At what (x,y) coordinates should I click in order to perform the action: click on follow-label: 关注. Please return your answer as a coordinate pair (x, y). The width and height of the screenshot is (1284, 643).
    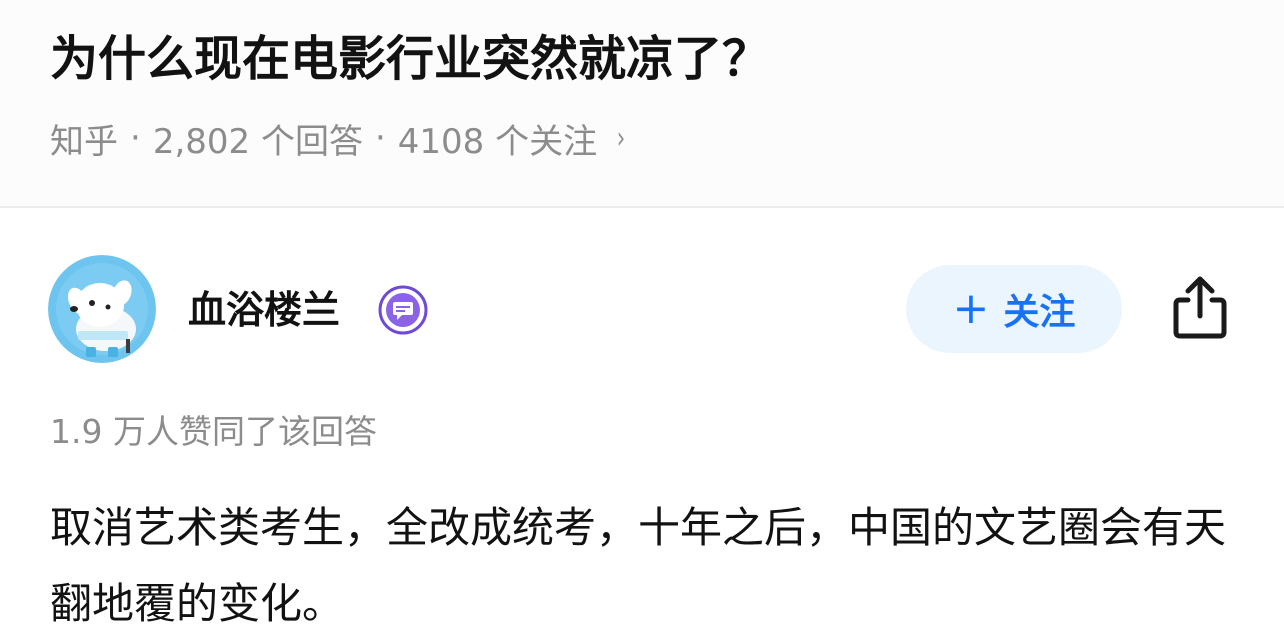
    Looking at the image, I should click on (1039, 312).